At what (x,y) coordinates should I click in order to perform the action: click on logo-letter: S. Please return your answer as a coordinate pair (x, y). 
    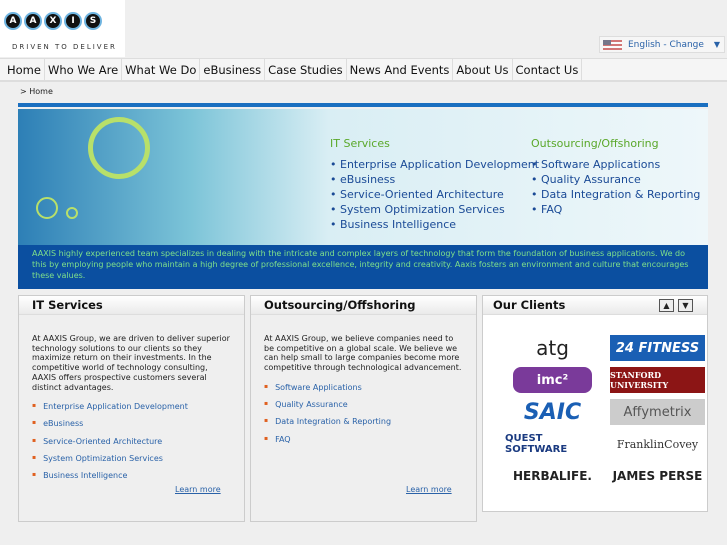
    Looking at the image, I should click on (93, 21).